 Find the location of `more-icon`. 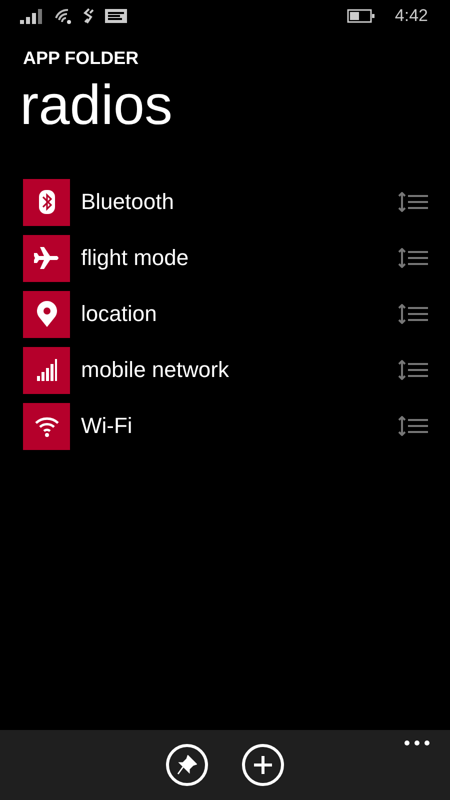

more-icon is located at coordinates (417, 743).